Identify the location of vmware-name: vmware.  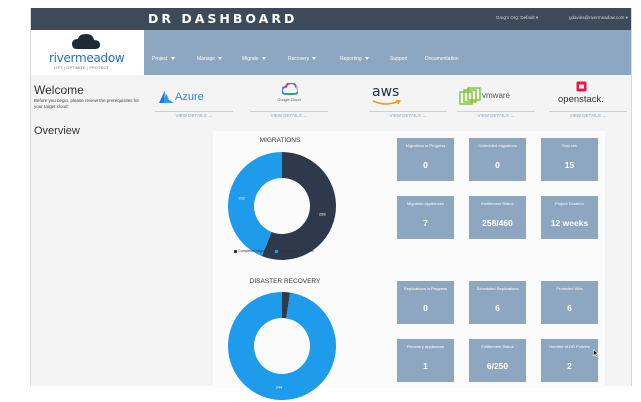
(496, 95).